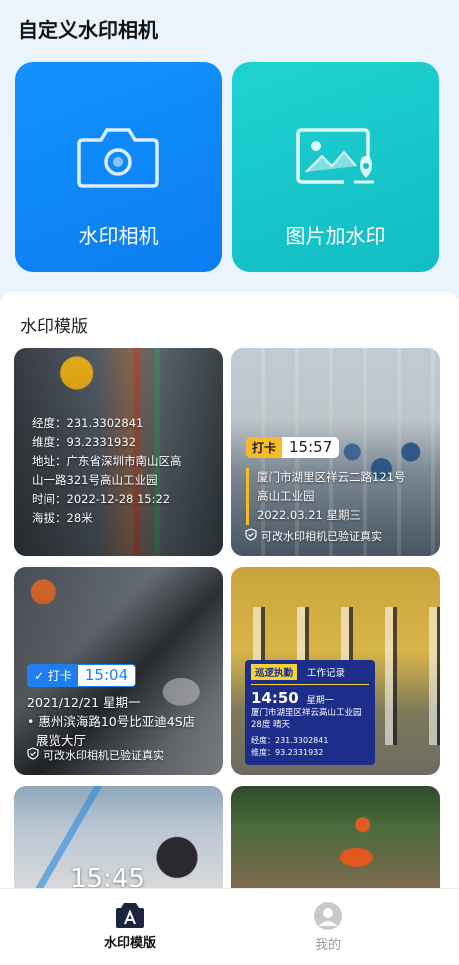 The height and width of the screenshot is (965, 459). I want to click on punch-time: 15:57, so click(311, 447).